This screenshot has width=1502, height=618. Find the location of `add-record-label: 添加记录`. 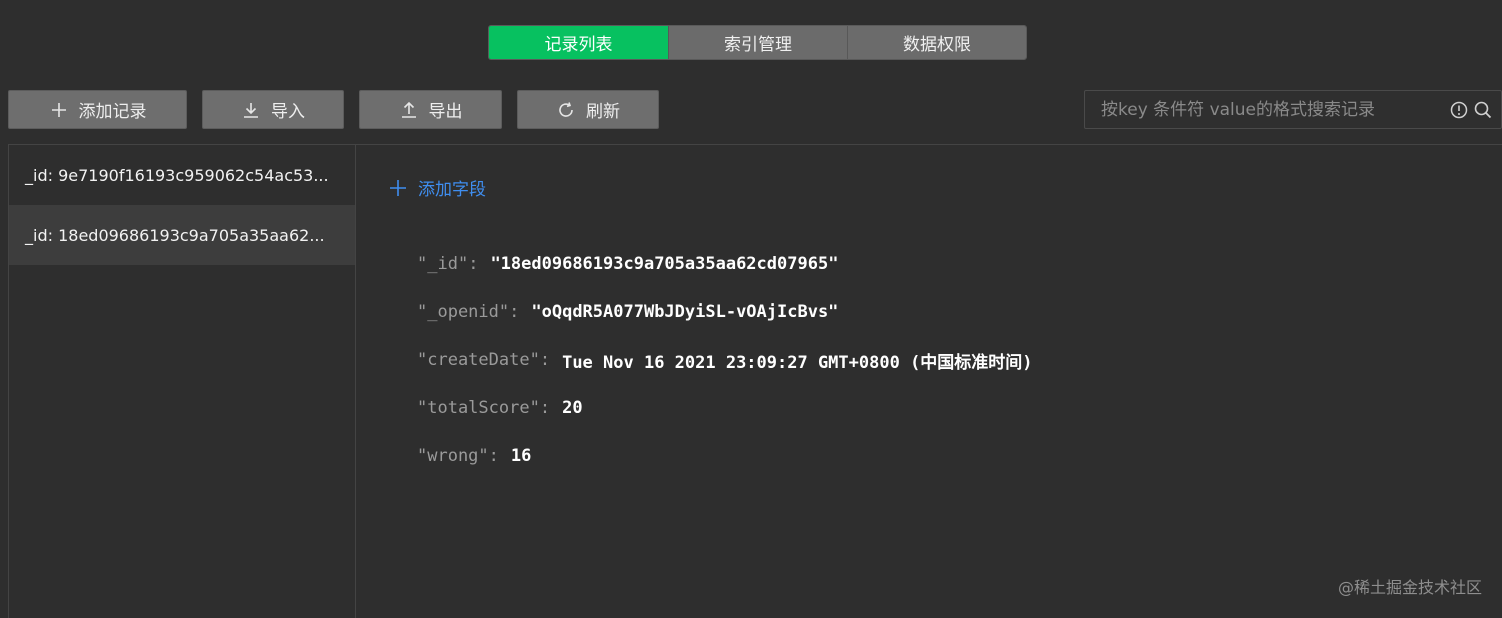

add-record-label: 添加记录 is located at coordinates (112, 112).